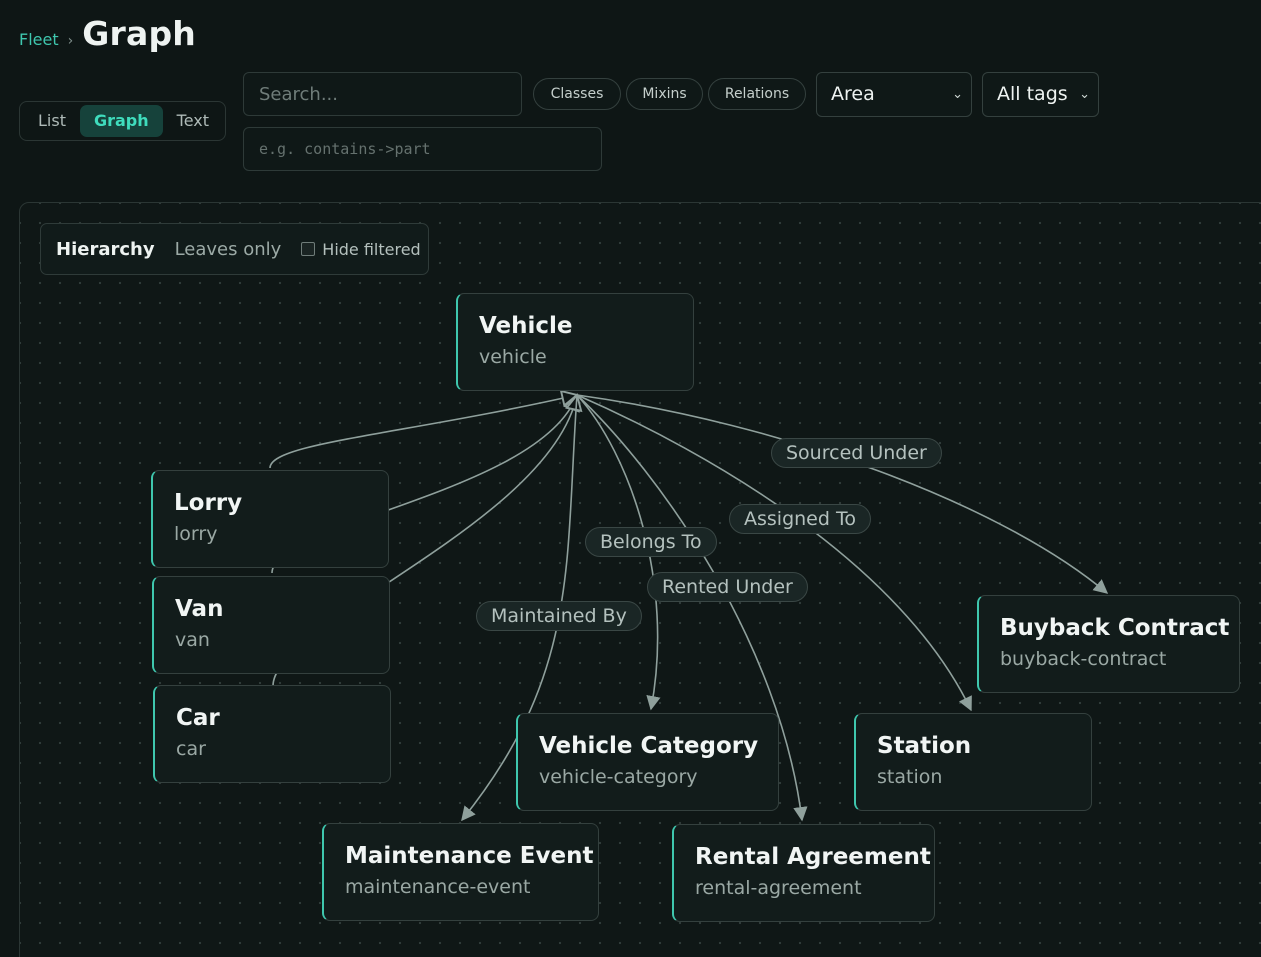 The width and height of the screenshot is (1261, 957). Describe the element at coordinates (191, 749) in the screenshot. I see `node-id: car` at that location.